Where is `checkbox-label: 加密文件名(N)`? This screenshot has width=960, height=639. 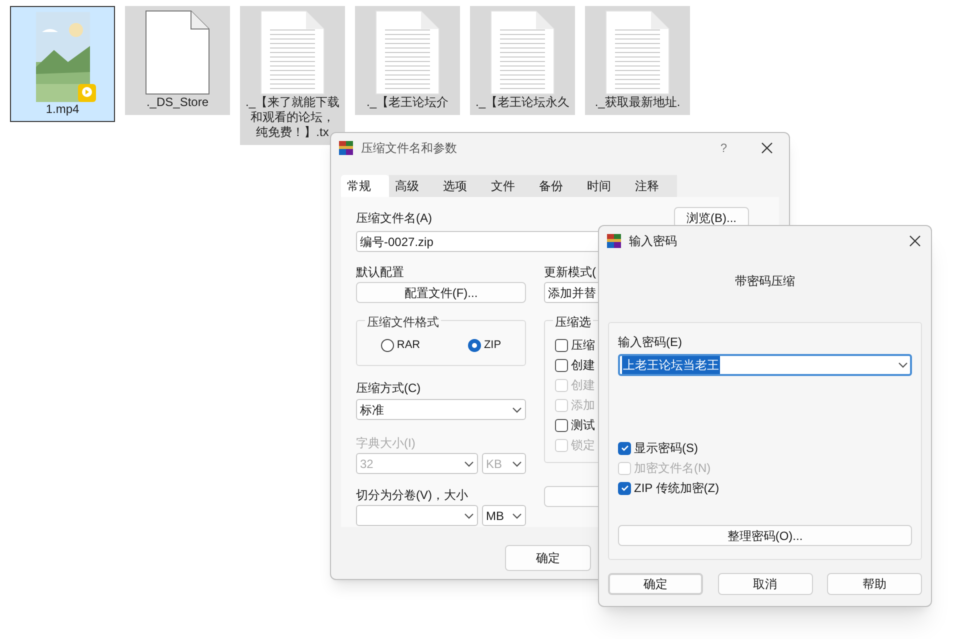 checkbox-label: 加密文件名(N) is located at coordinates (672, 468).